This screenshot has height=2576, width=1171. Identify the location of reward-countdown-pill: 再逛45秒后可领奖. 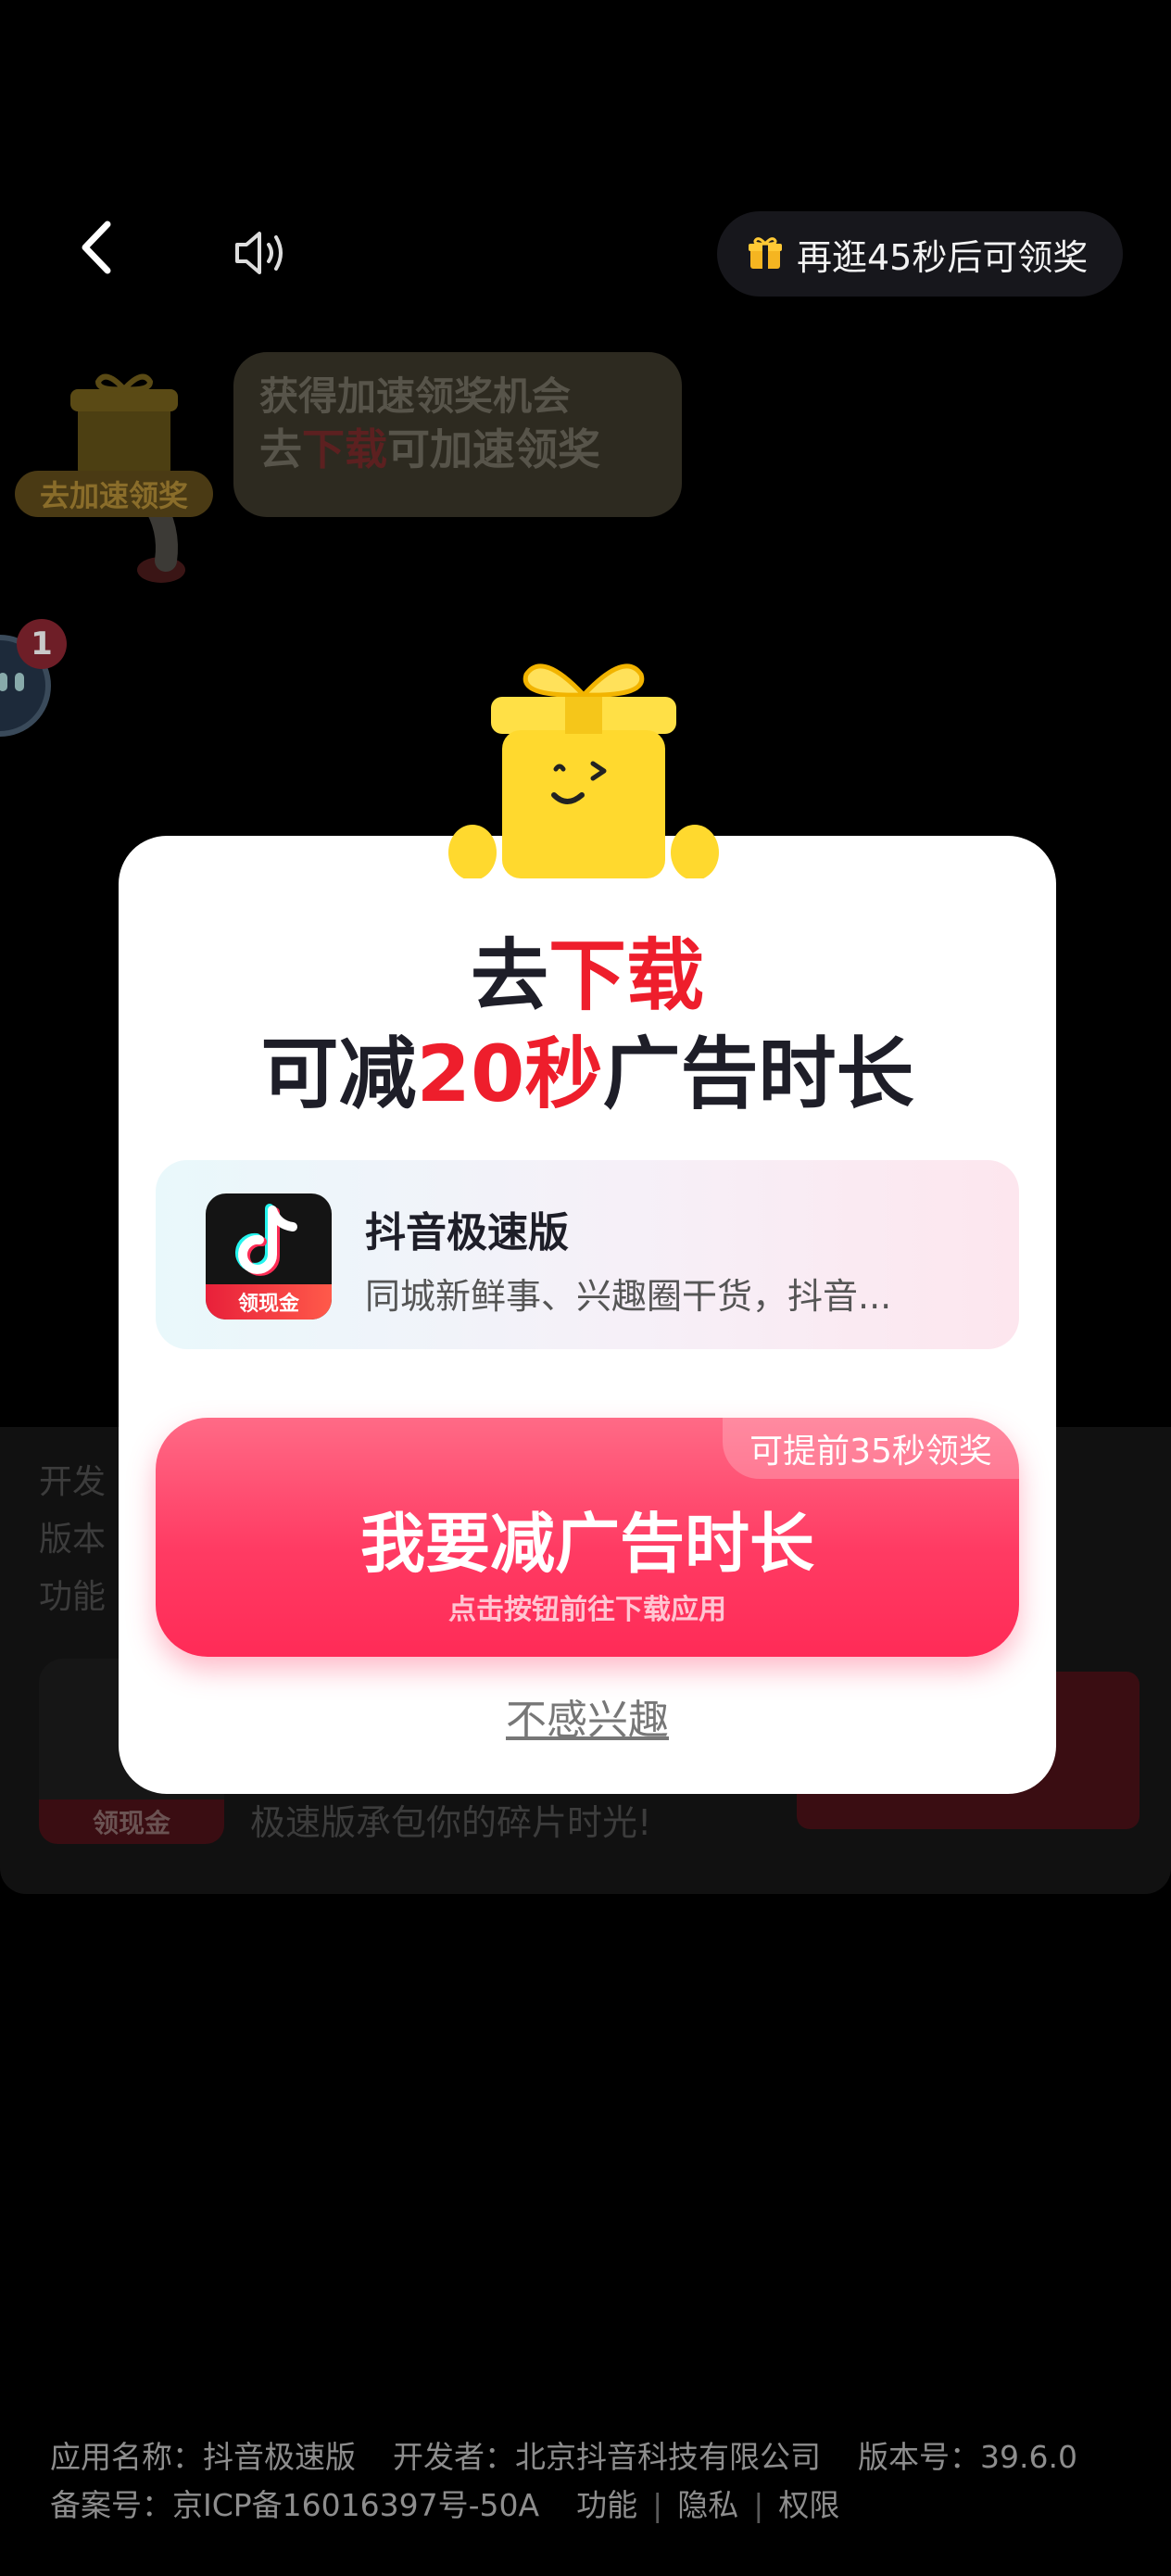
(920, 254).